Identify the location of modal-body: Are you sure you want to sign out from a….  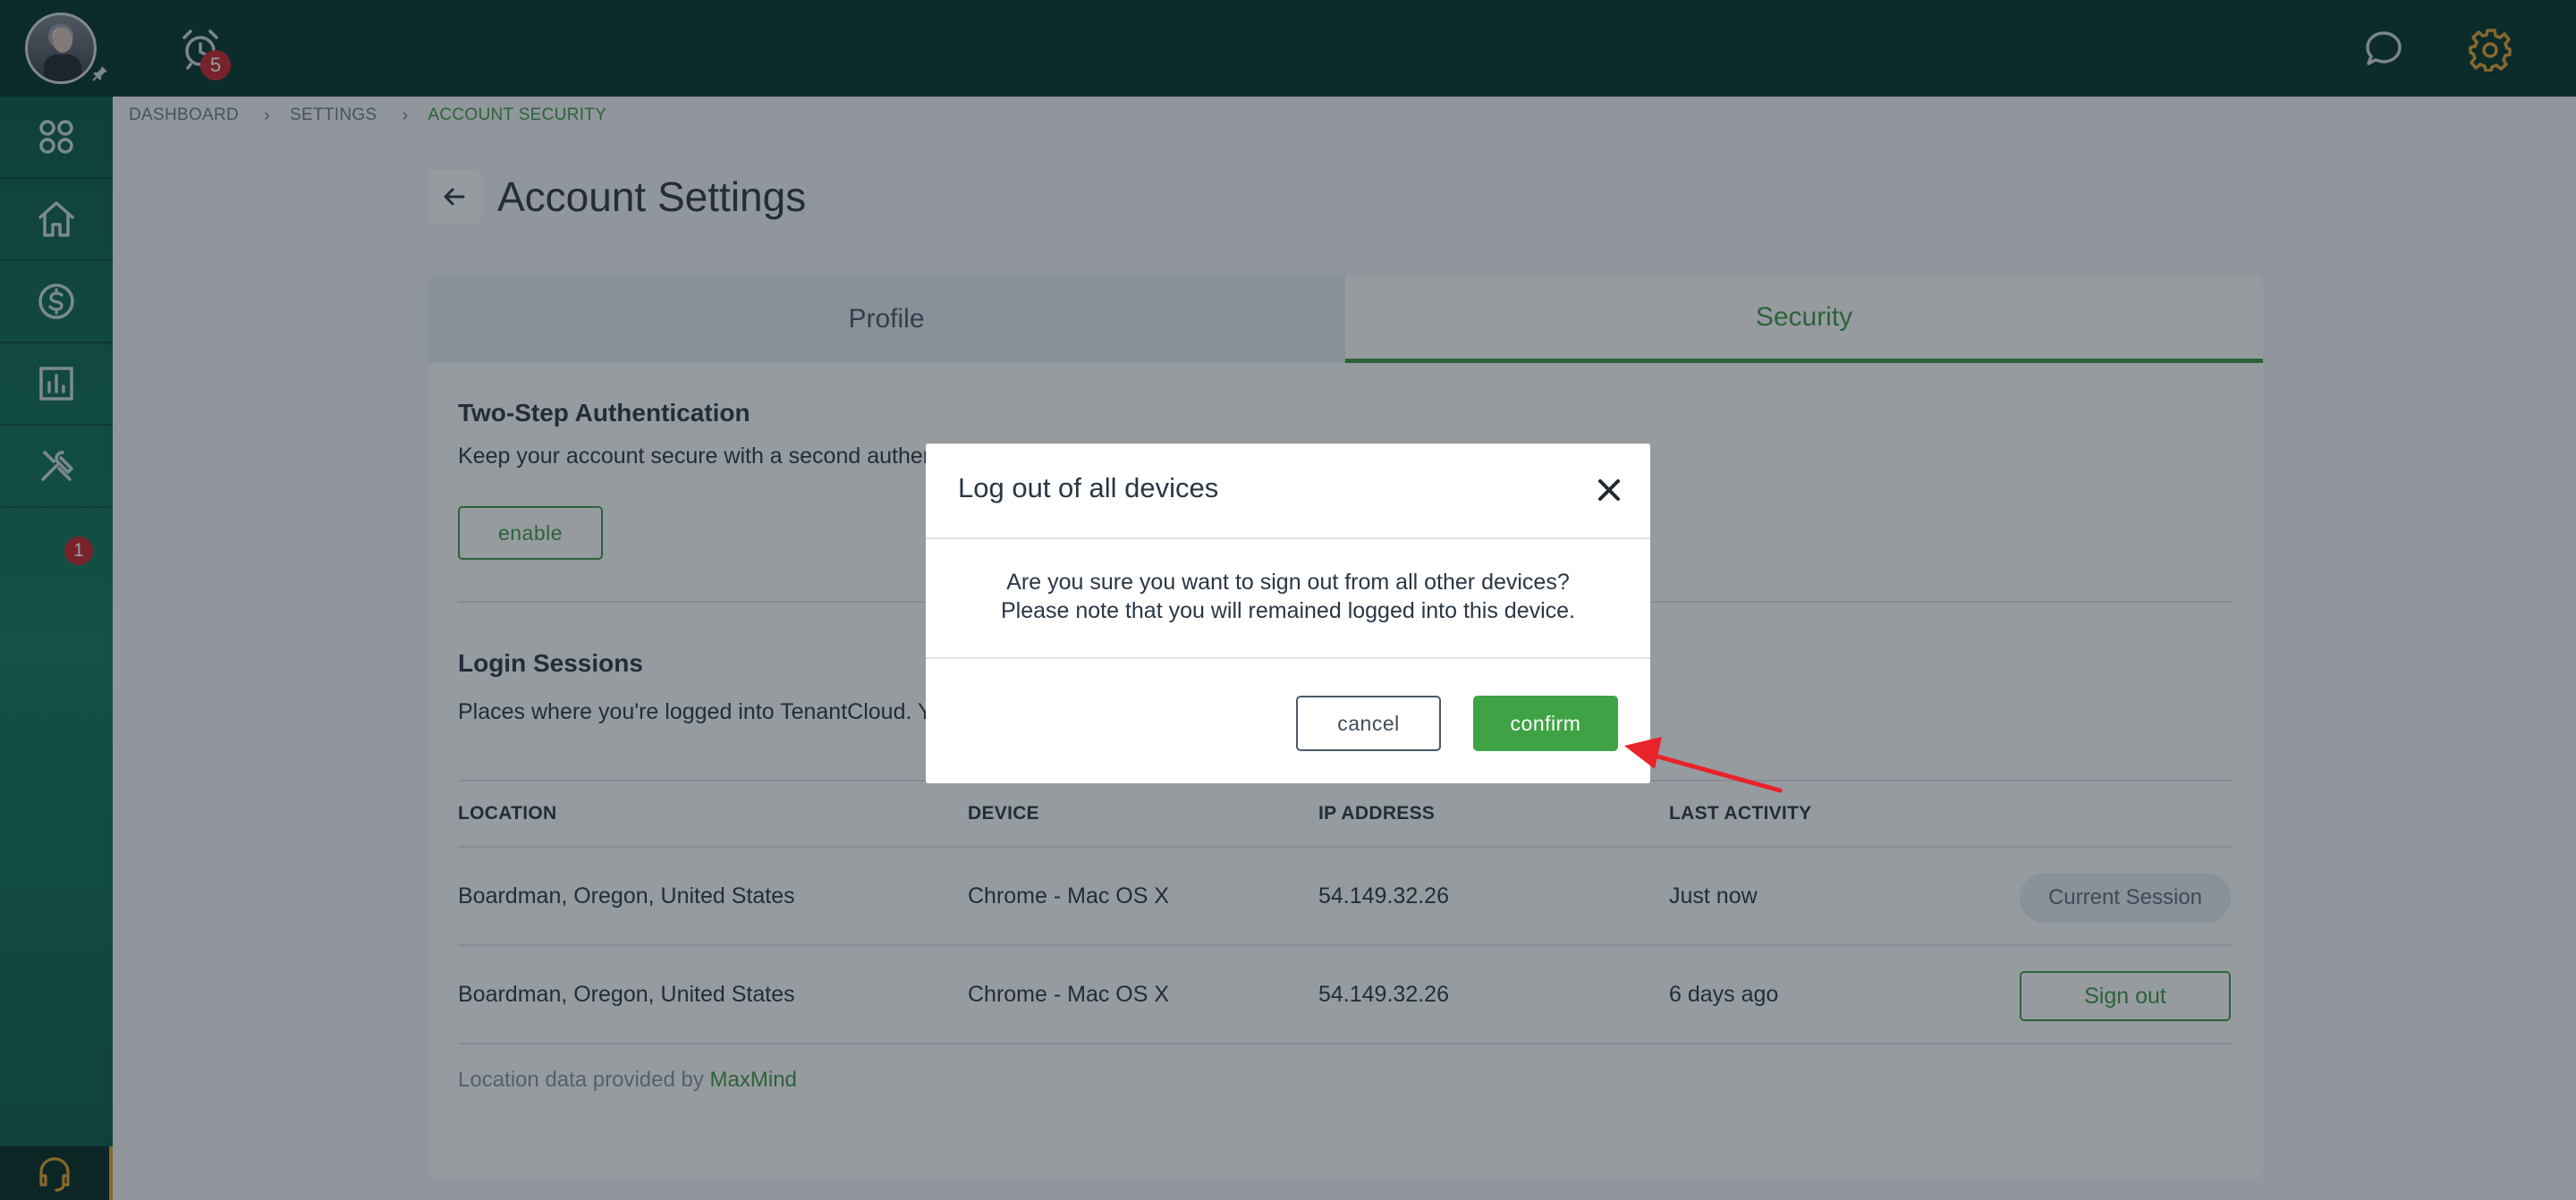
(1288, 600).